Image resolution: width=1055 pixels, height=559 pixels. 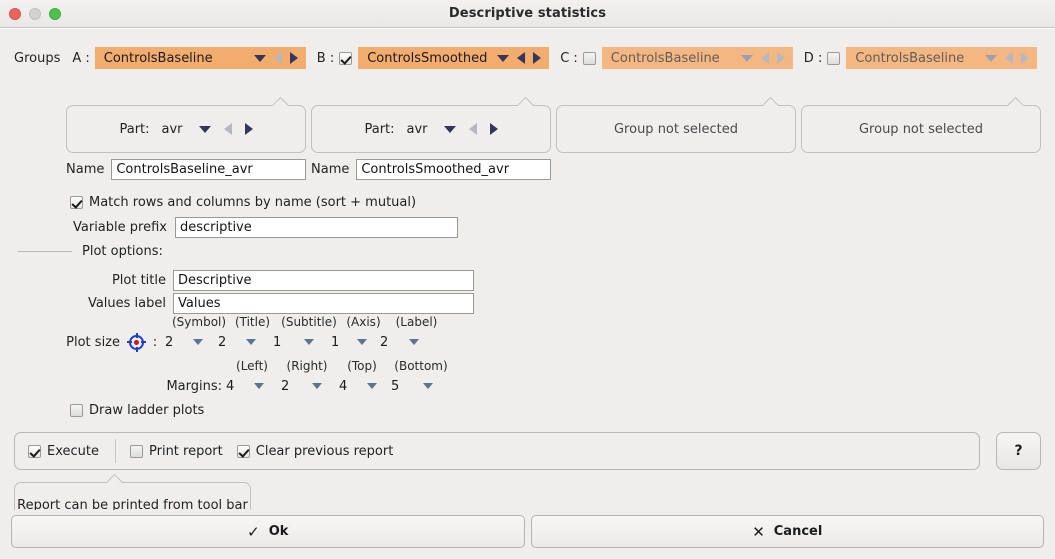 I want to click on margin-top-value: 4, so click(x=343, y=386).